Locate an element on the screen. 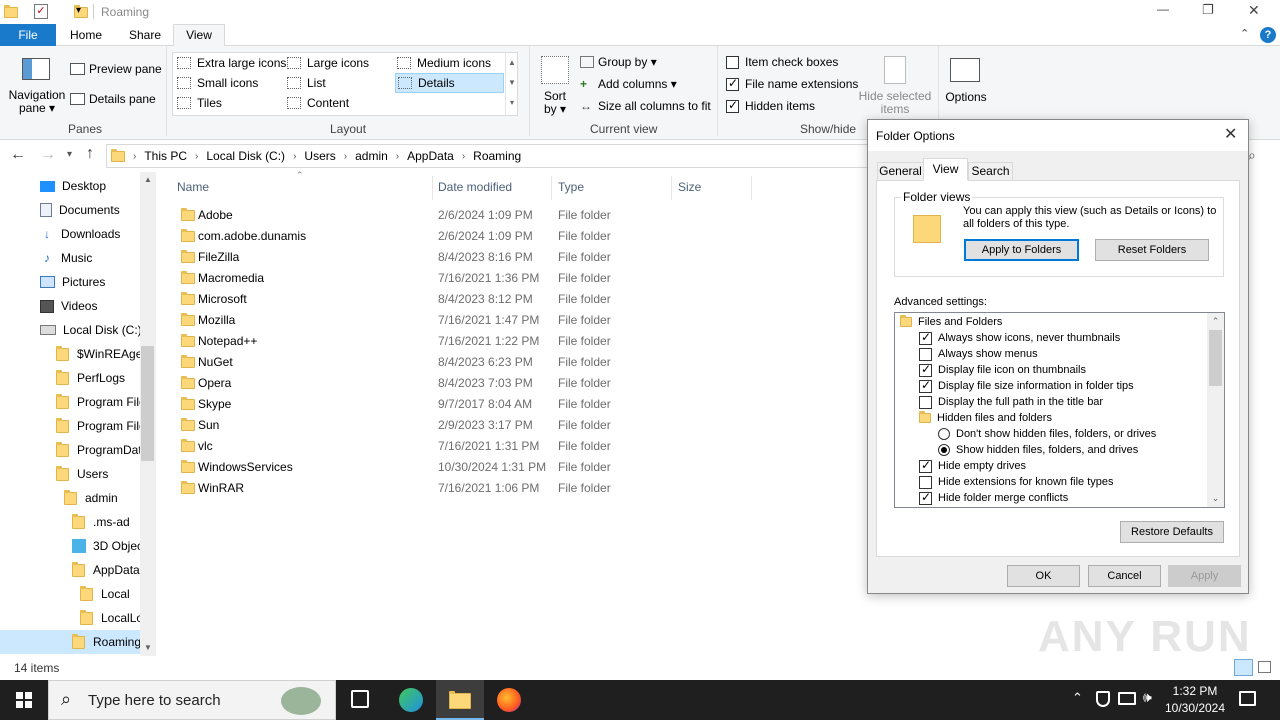 The width and height of the screenshot is (1280, 720). table-row: NuGet 8/4/2023 6:23 PM File folder is located at coordinates (470, 362).